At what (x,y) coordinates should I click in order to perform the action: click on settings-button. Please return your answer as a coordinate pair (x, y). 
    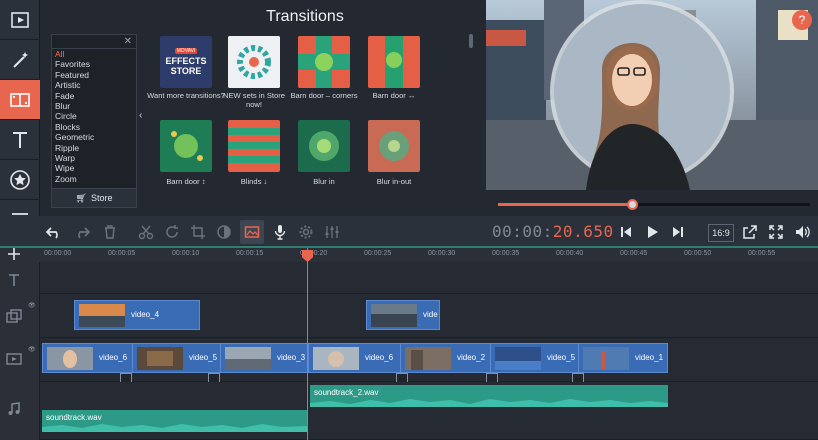
    Looking at the image, I should click on (306, 232).